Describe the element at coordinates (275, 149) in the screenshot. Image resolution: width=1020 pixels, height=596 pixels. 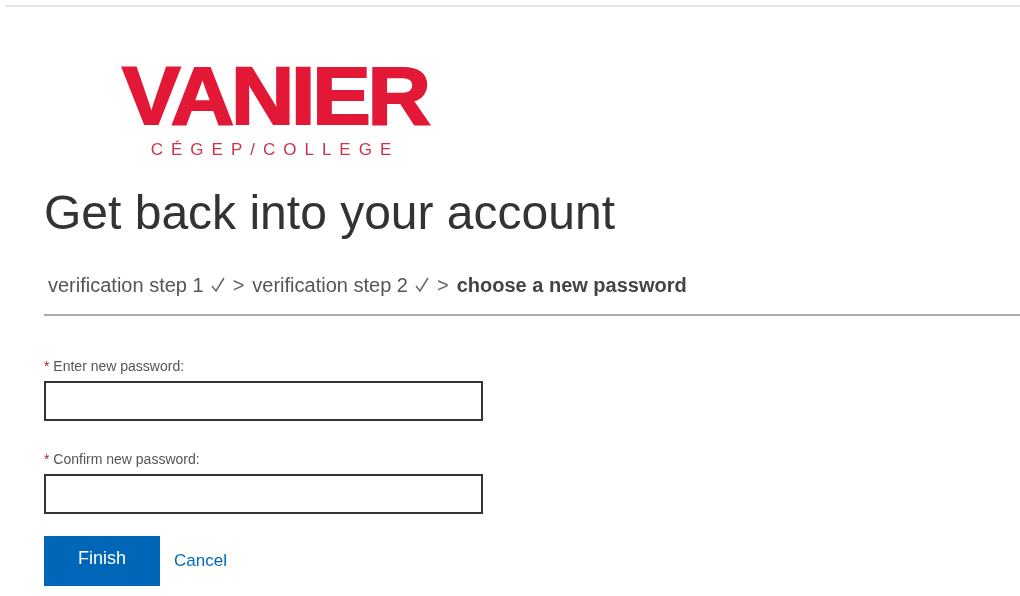
I see `logo-subtitle: CÉGEP/COLLEGE` at that location.